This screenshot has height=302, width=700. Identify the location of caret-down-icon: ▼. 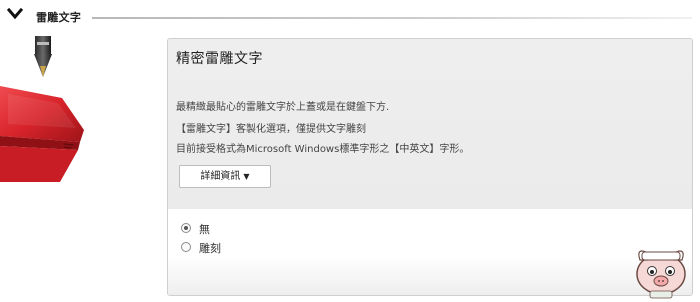
(246, 176).